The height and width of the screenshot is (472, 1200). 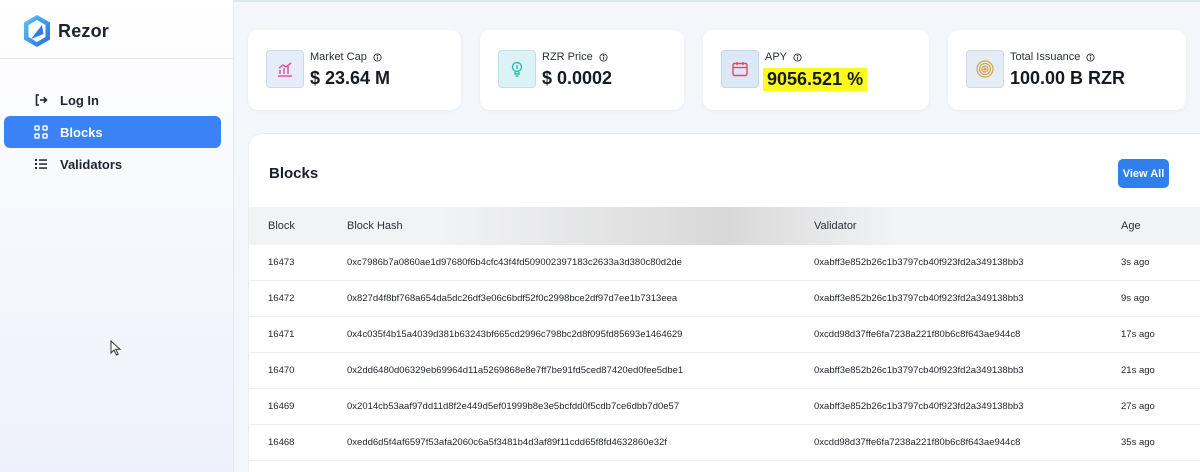 What do you see at coordinates (1135, 298) in the screenshot?
I see `block-age: 9s ago` at bounding box center [1135, 298].